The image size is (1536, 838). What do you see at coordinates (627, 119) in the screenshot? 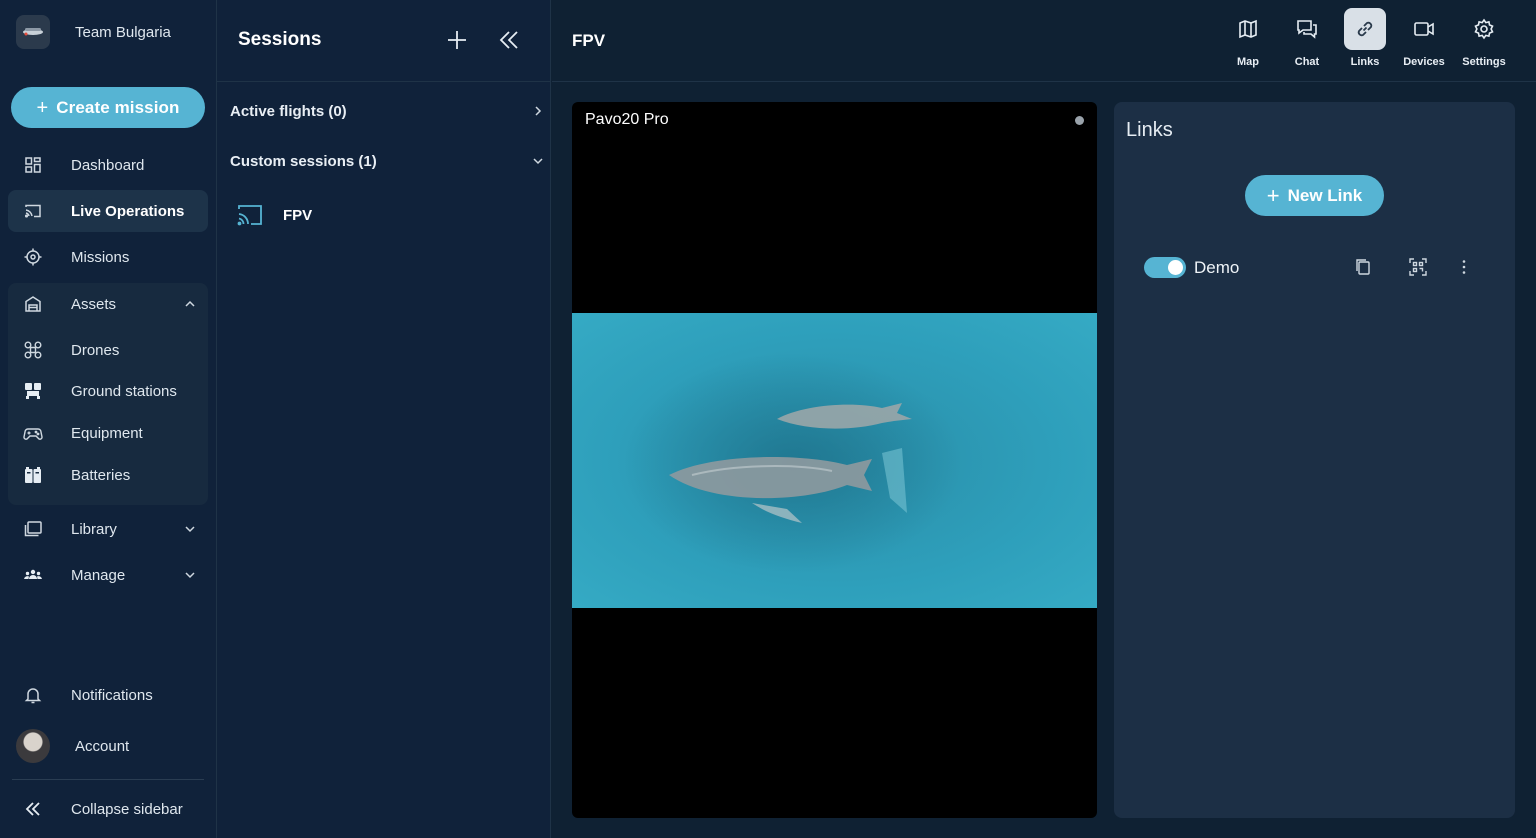
I see `device-name: Pavo20 Pro` at bounding box center [627, 119].